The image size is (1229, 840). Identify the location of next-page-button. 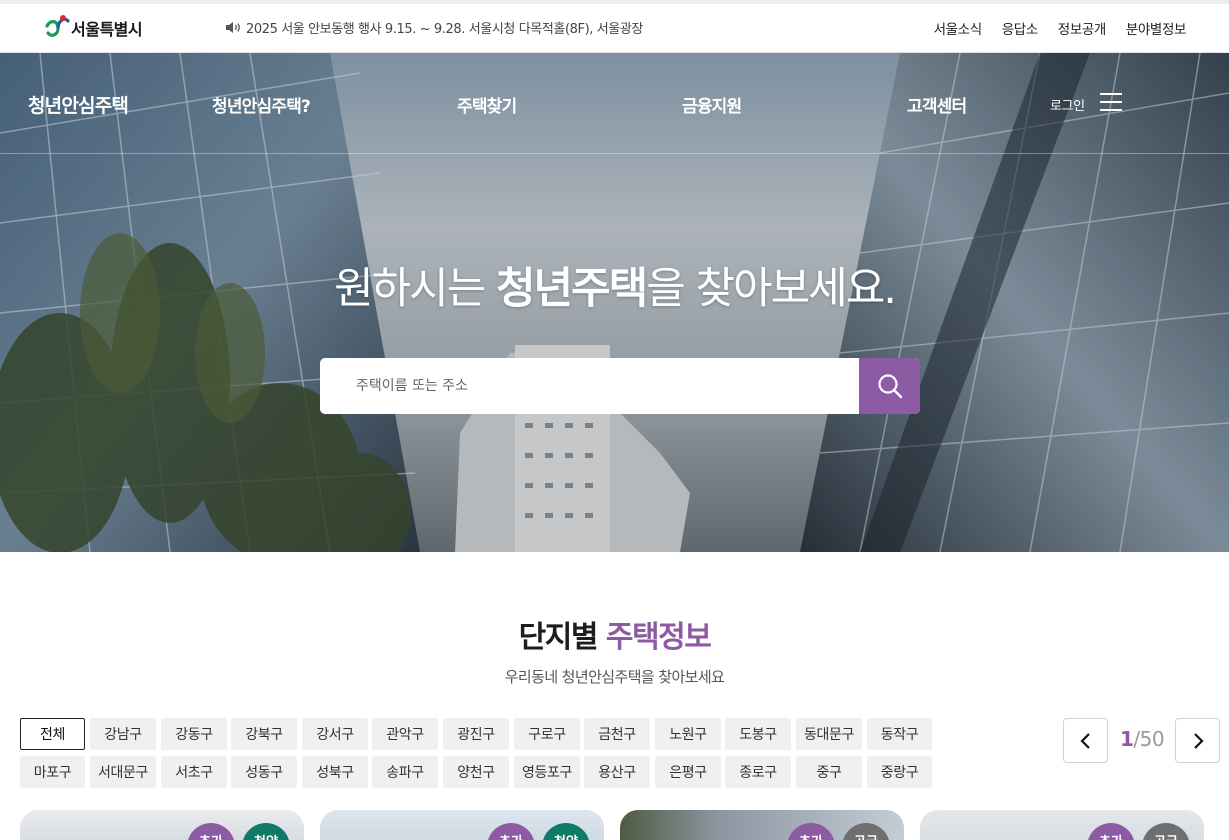
(1197, 740).